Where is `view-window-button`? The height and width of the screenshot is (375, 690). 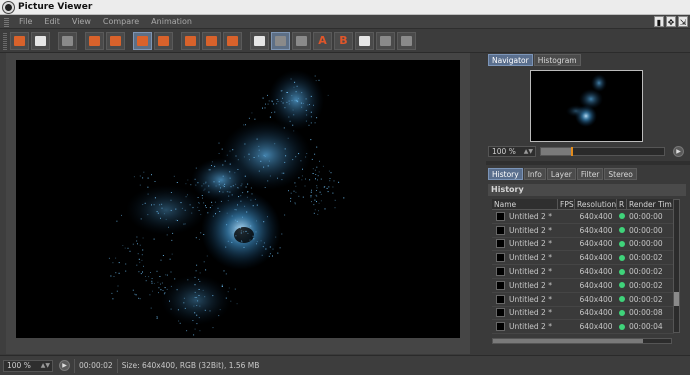 view-window-button is located at coordinates (190, 40).